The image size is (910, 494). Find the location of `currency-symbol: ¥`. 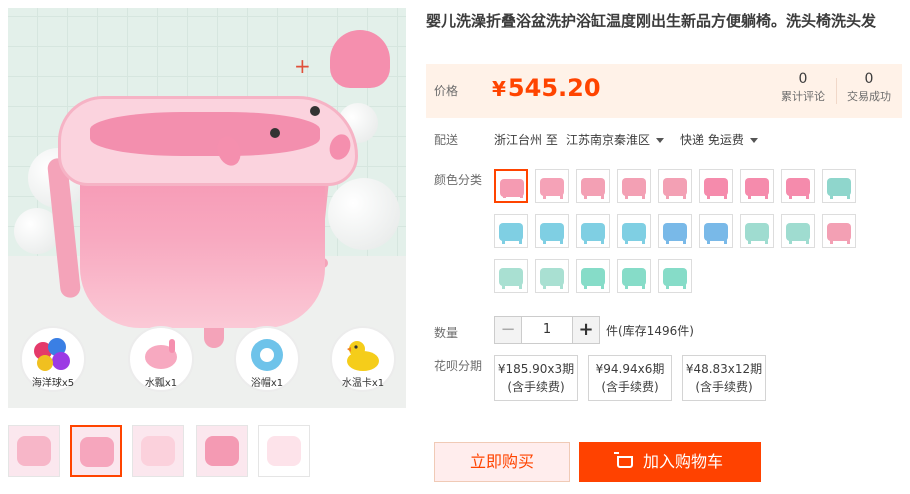

currency-symbol: ¥ is located at coordinates (499, 89).